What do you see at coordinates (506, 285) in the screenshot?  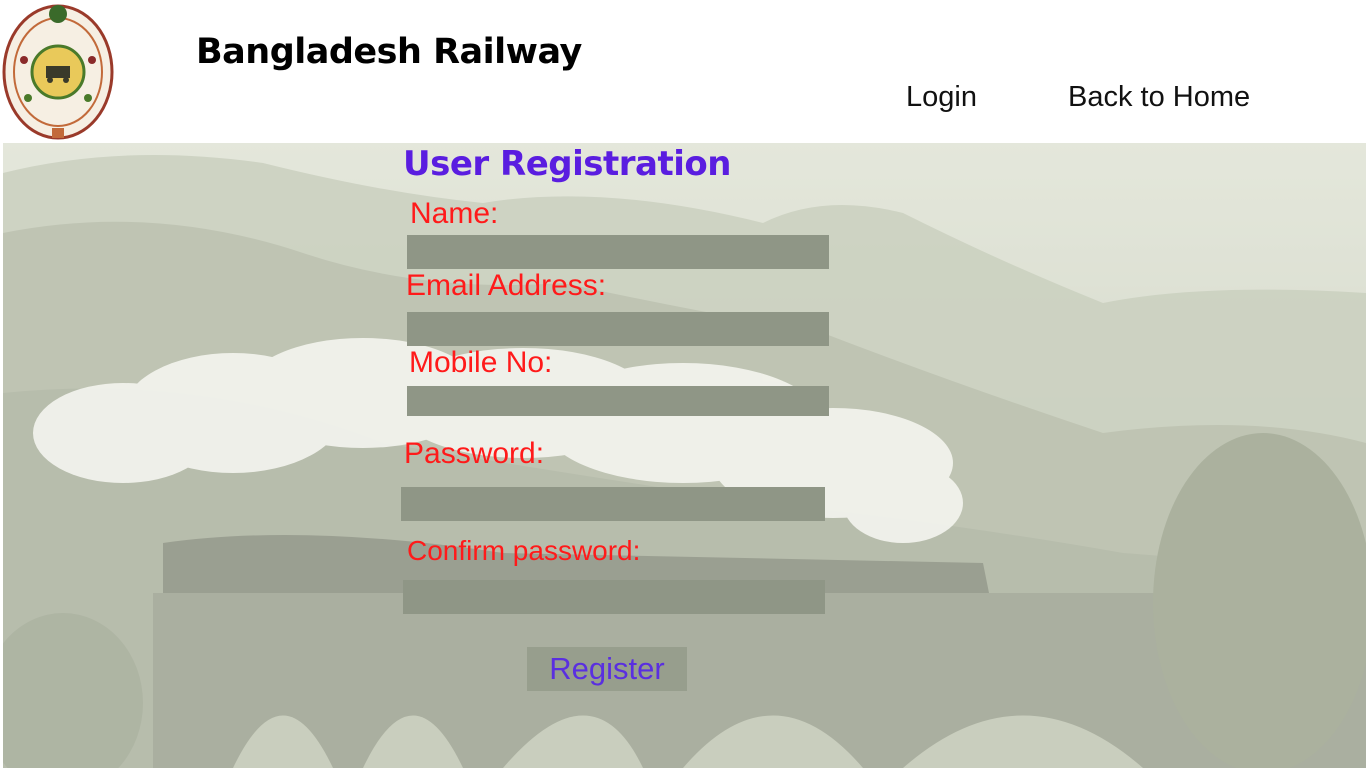 I see `email-label: Email Address:` at bounding box center [506, 285].